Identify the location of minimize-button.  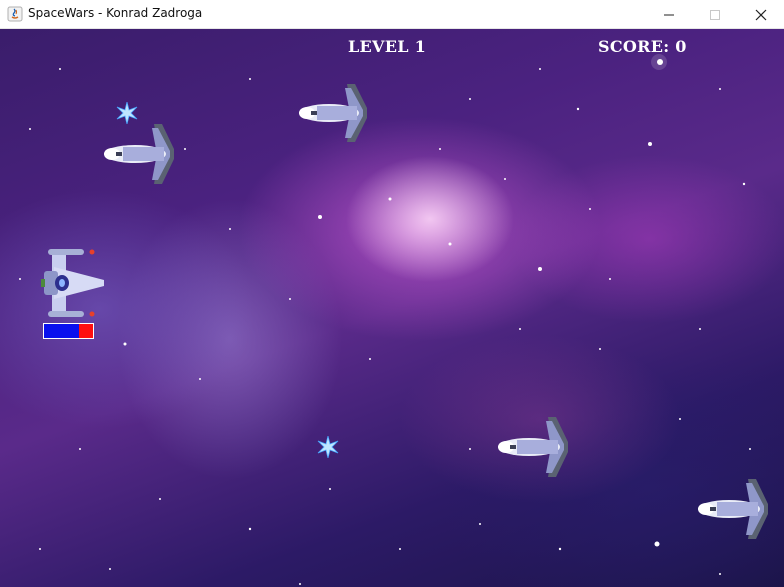
(669, 14).